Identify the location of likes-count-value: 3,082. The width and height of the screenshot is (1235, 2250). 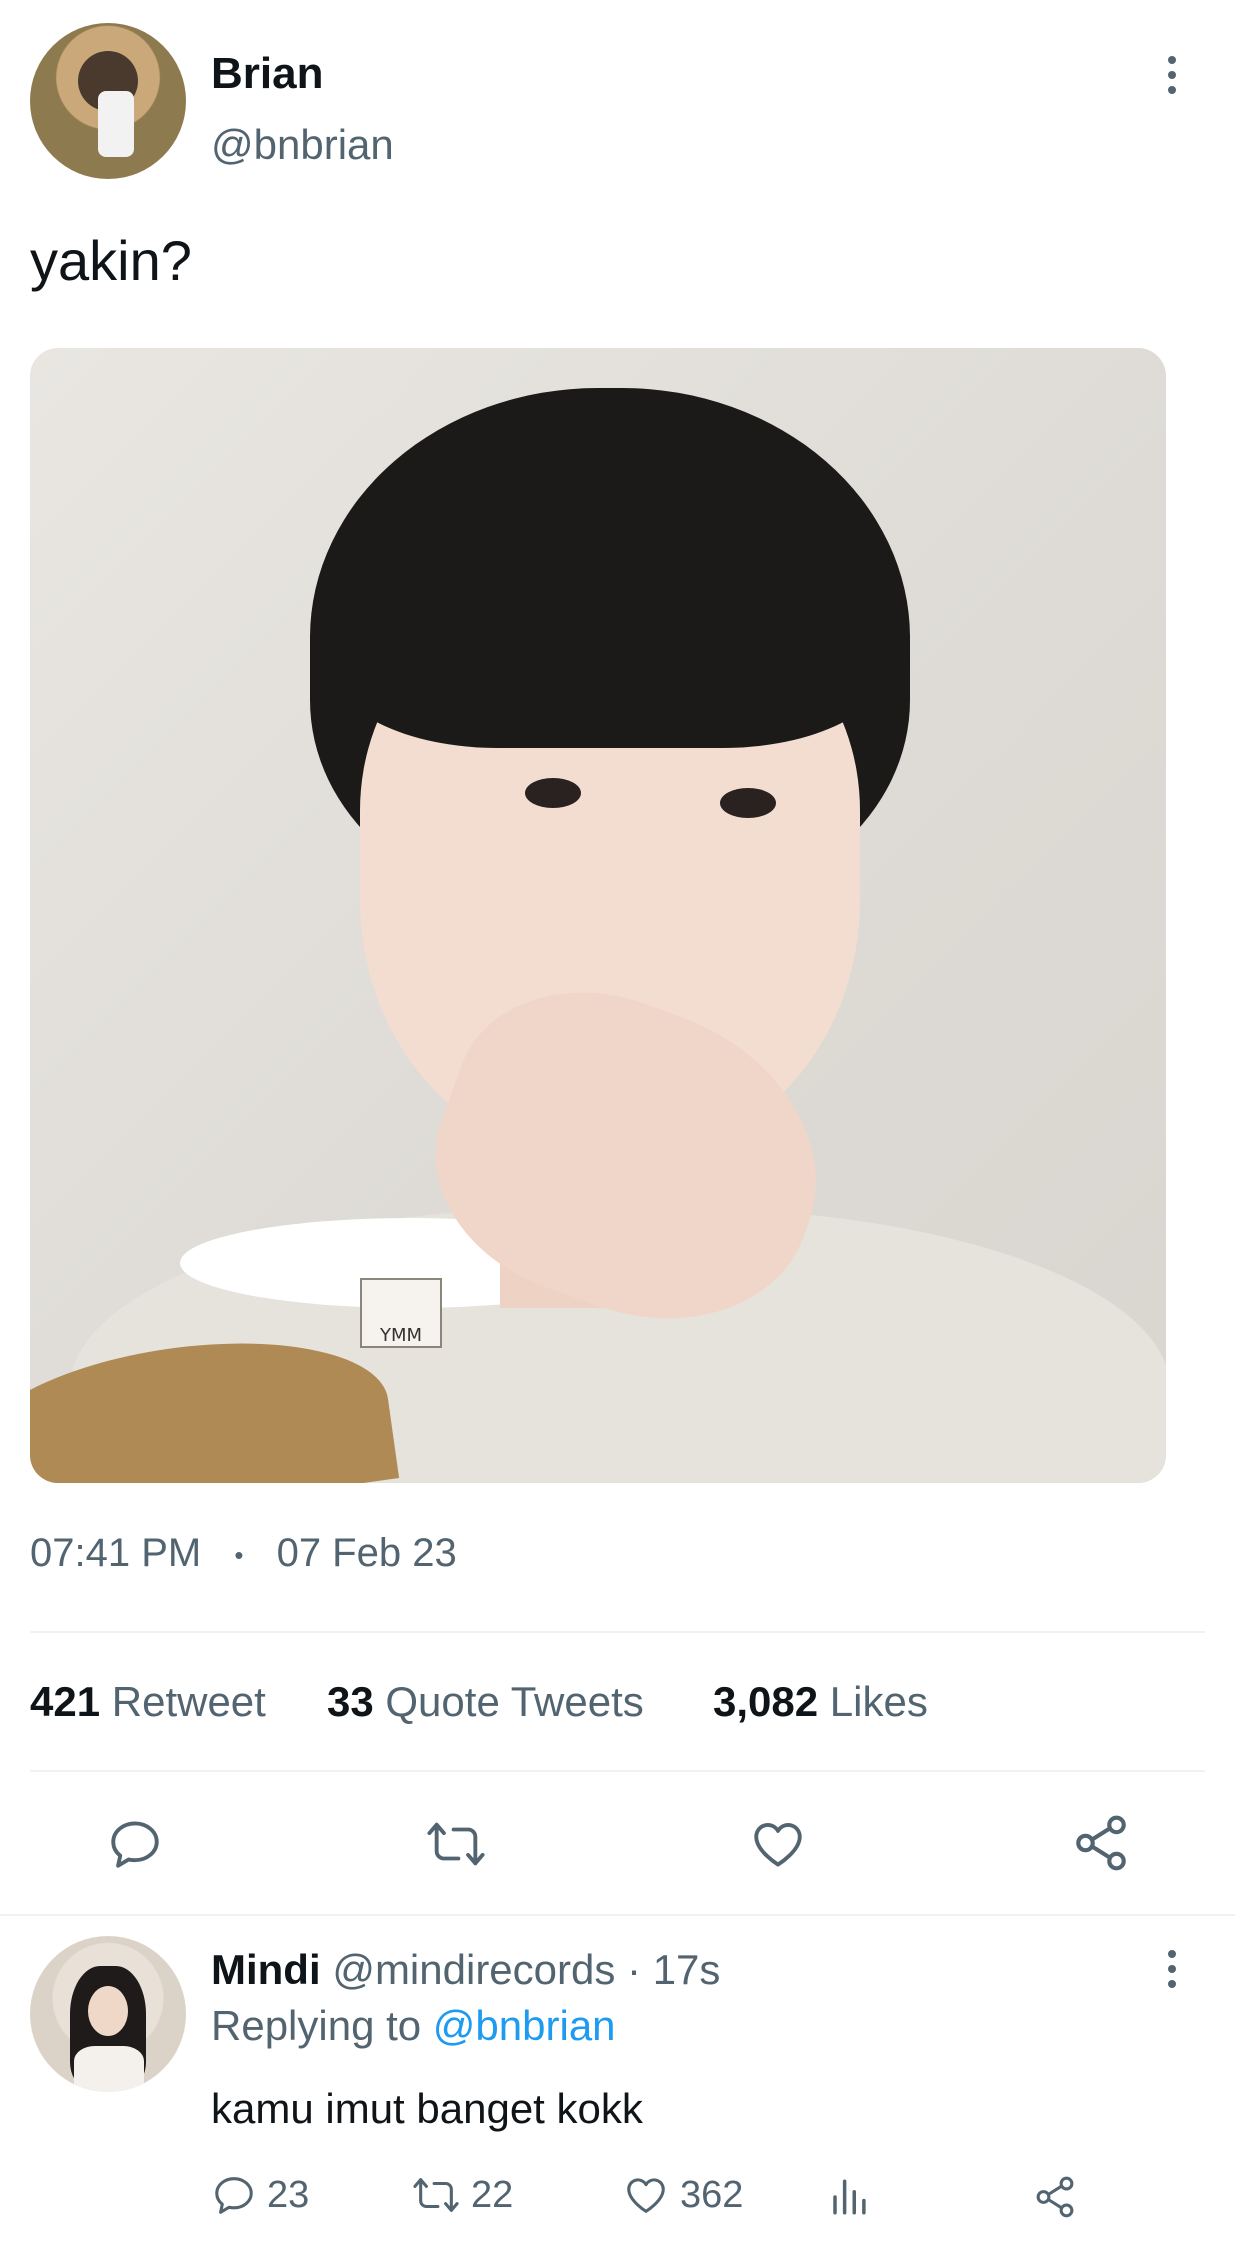
(766, 1701).